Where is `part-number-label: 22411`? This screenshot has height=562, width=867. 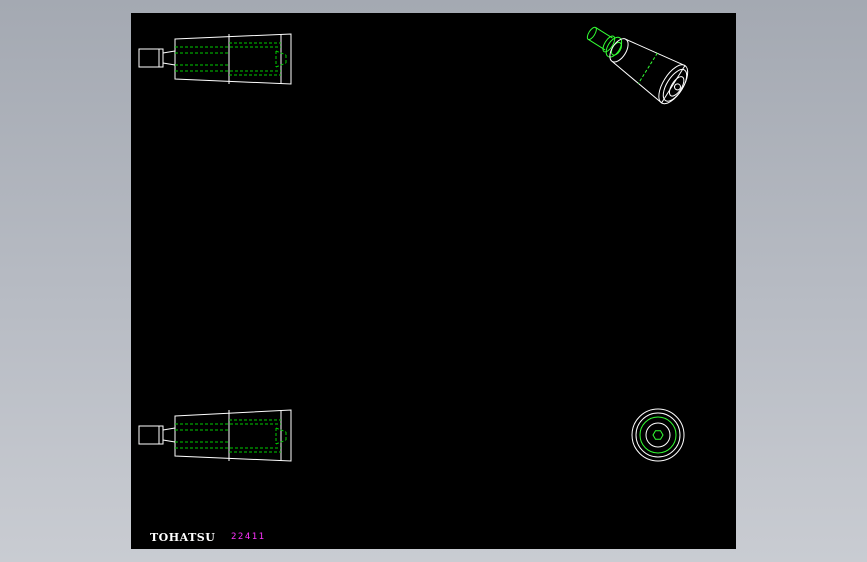 part-number-label: 22411 is located at coordinates (248, 537).